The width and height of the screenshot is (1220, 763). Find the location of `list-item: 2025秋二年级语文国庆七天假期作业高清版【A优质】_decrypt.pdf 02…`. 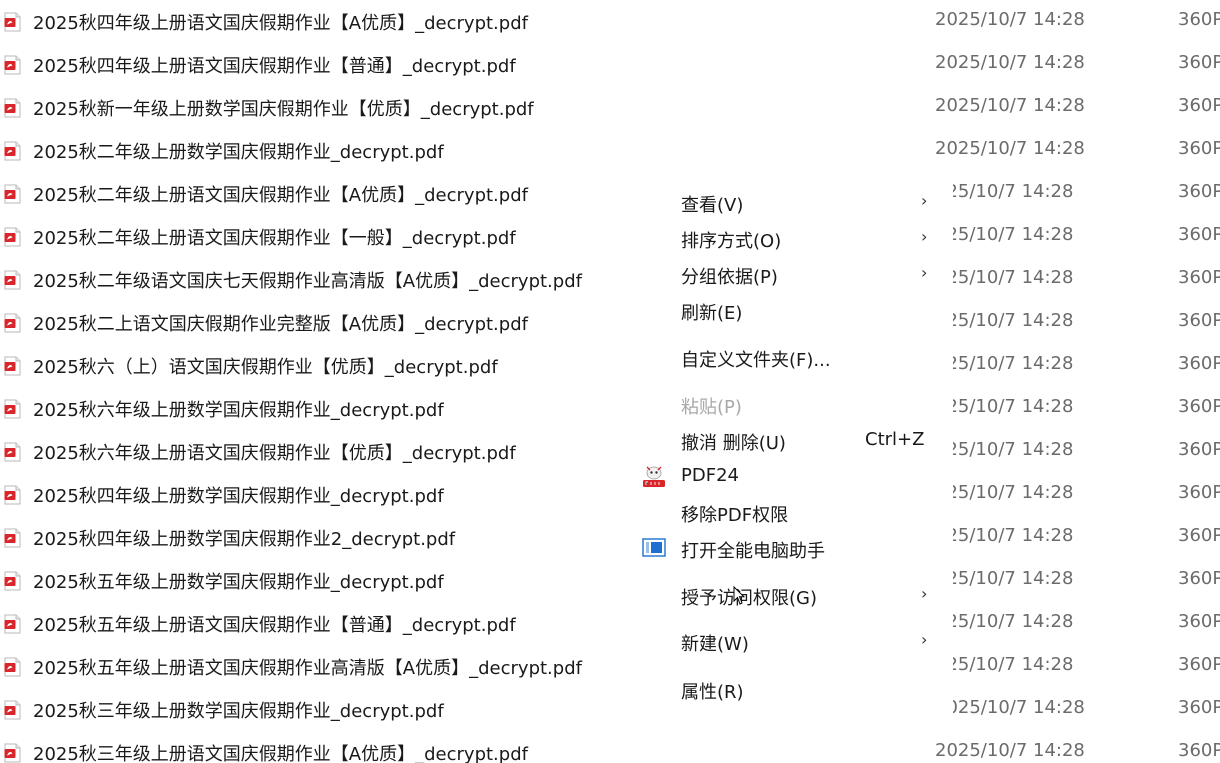

list-item: 2025秋二年级语文国庆七天假期作业高清版【A优质】_decrypt.pdf 02… is located at coordinates (610, 279).